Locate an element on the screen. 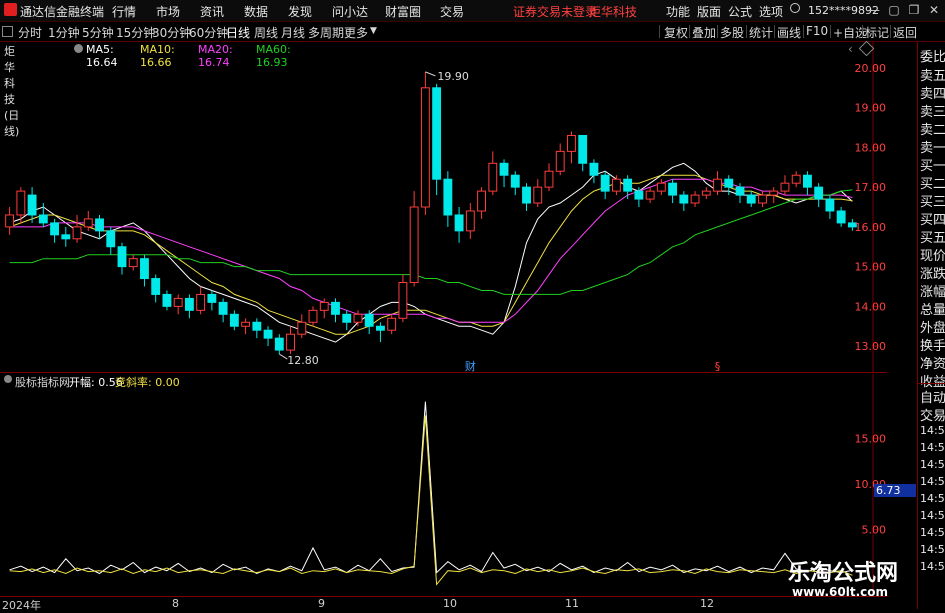 The width and height of the screenshot is (945, 613). period-more: 更多 is located at coordinates (356, 32).